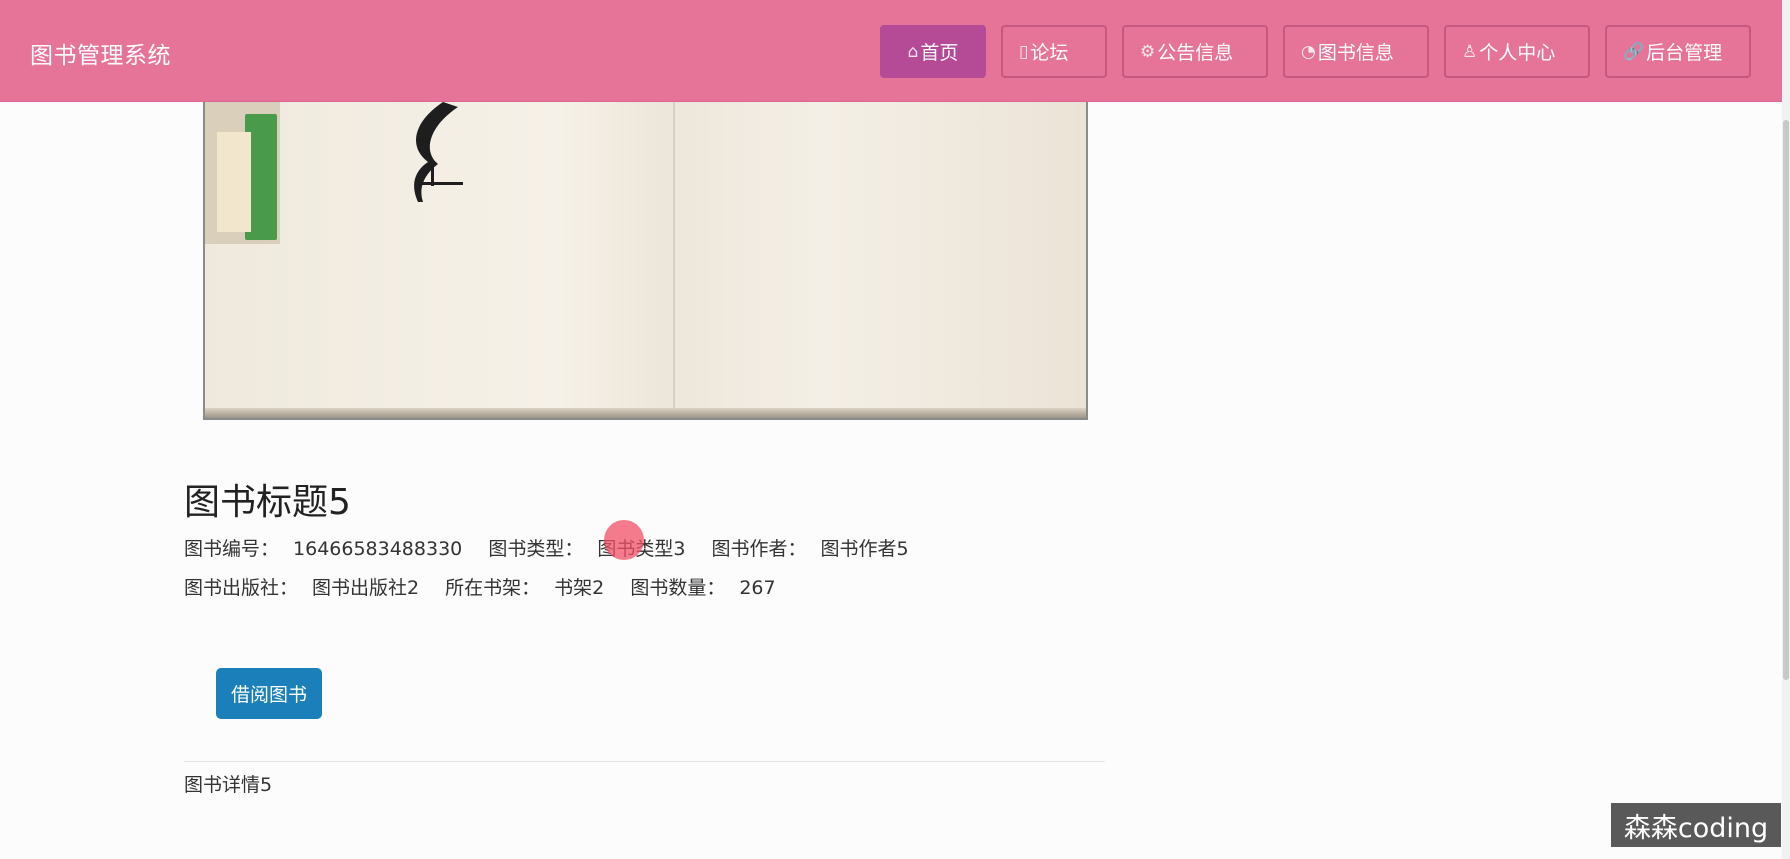 The width and height of the screenshot is (1790, 859). I want to click on section-divider, so click(644, 761).